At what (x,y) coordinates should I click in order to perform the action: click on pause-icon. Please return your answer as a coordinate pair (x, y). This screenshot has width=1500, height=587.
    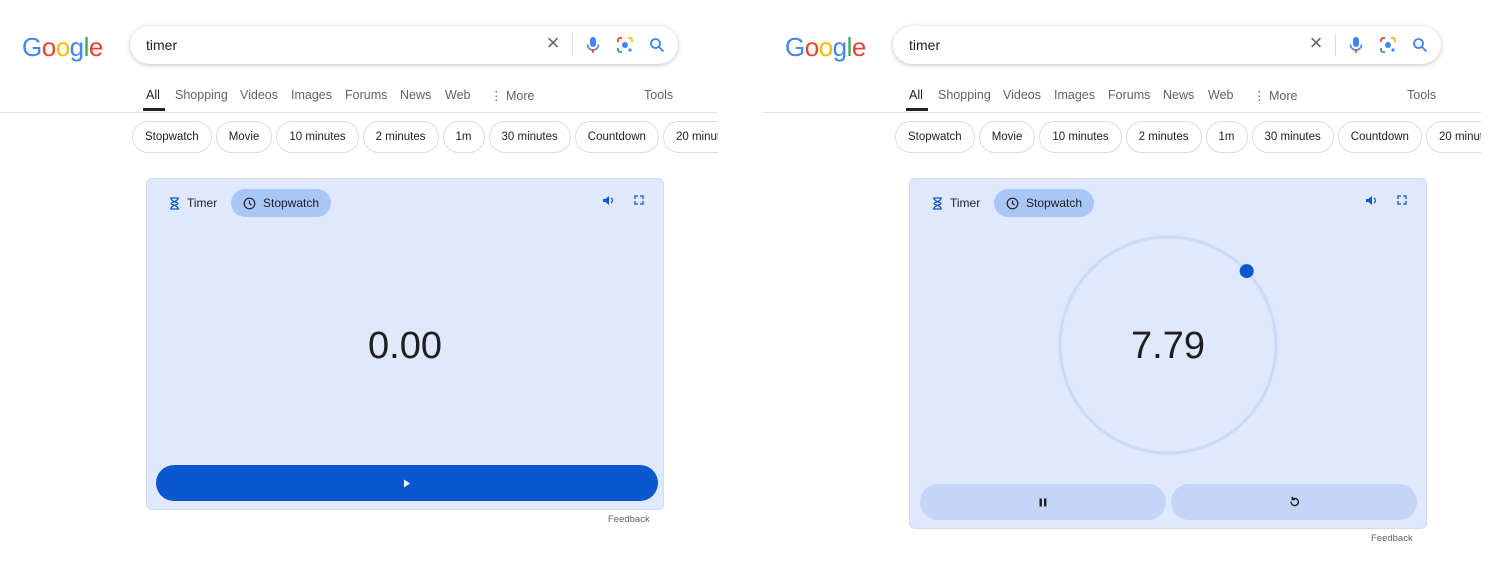
    Looking at the image, I should click on (1043, 502).